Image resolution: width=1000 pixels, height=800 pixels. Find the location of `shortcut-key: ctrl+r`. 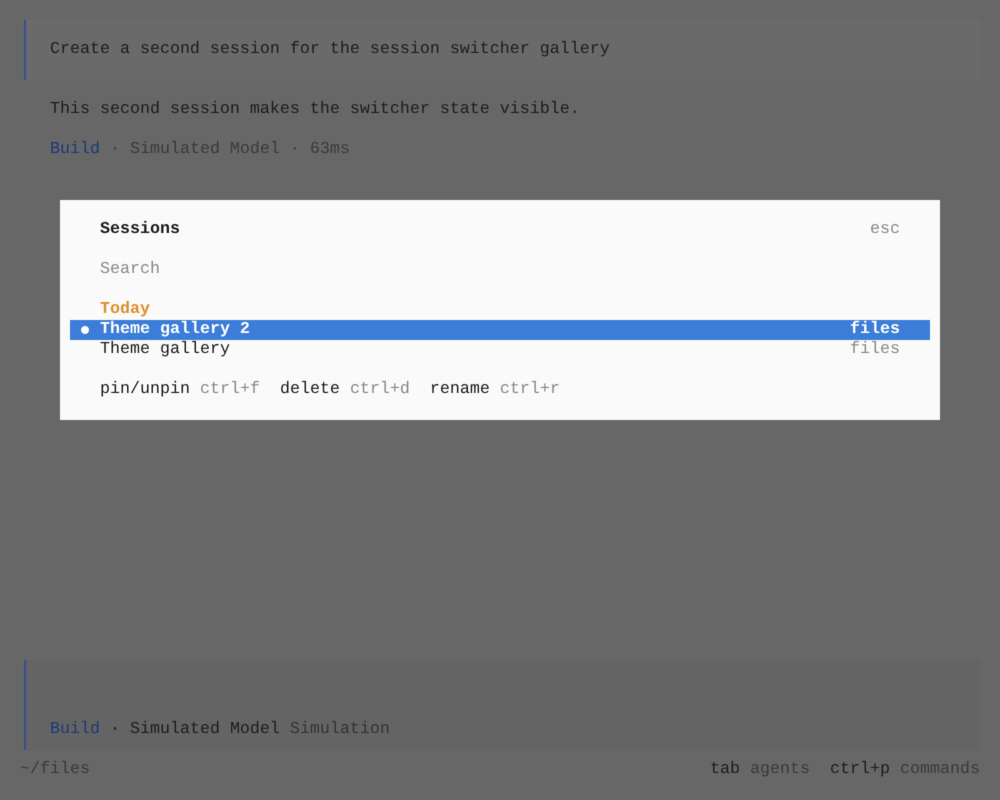

shortcut-key: ctrl+r is located at coordinates (530, 390).